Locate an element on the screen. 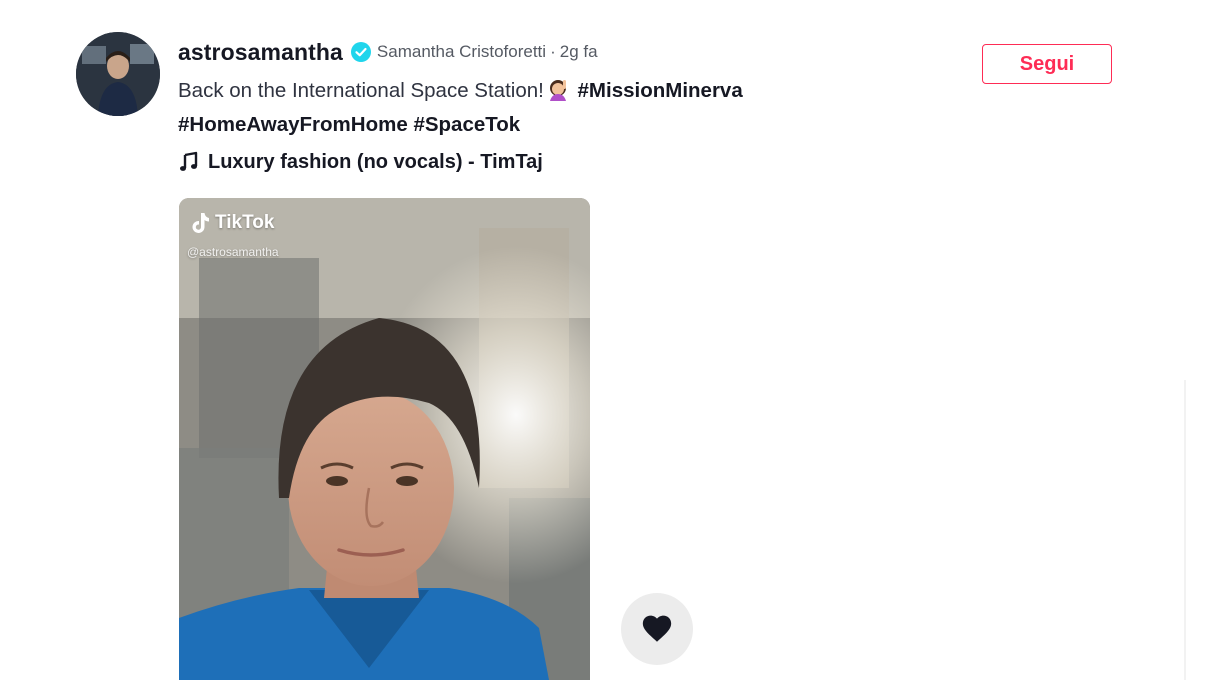 This screenshot has height=694, width=1217. music-link: Luxury fashion (no vocals) - TimTaj is located at coordinates (360, 162).